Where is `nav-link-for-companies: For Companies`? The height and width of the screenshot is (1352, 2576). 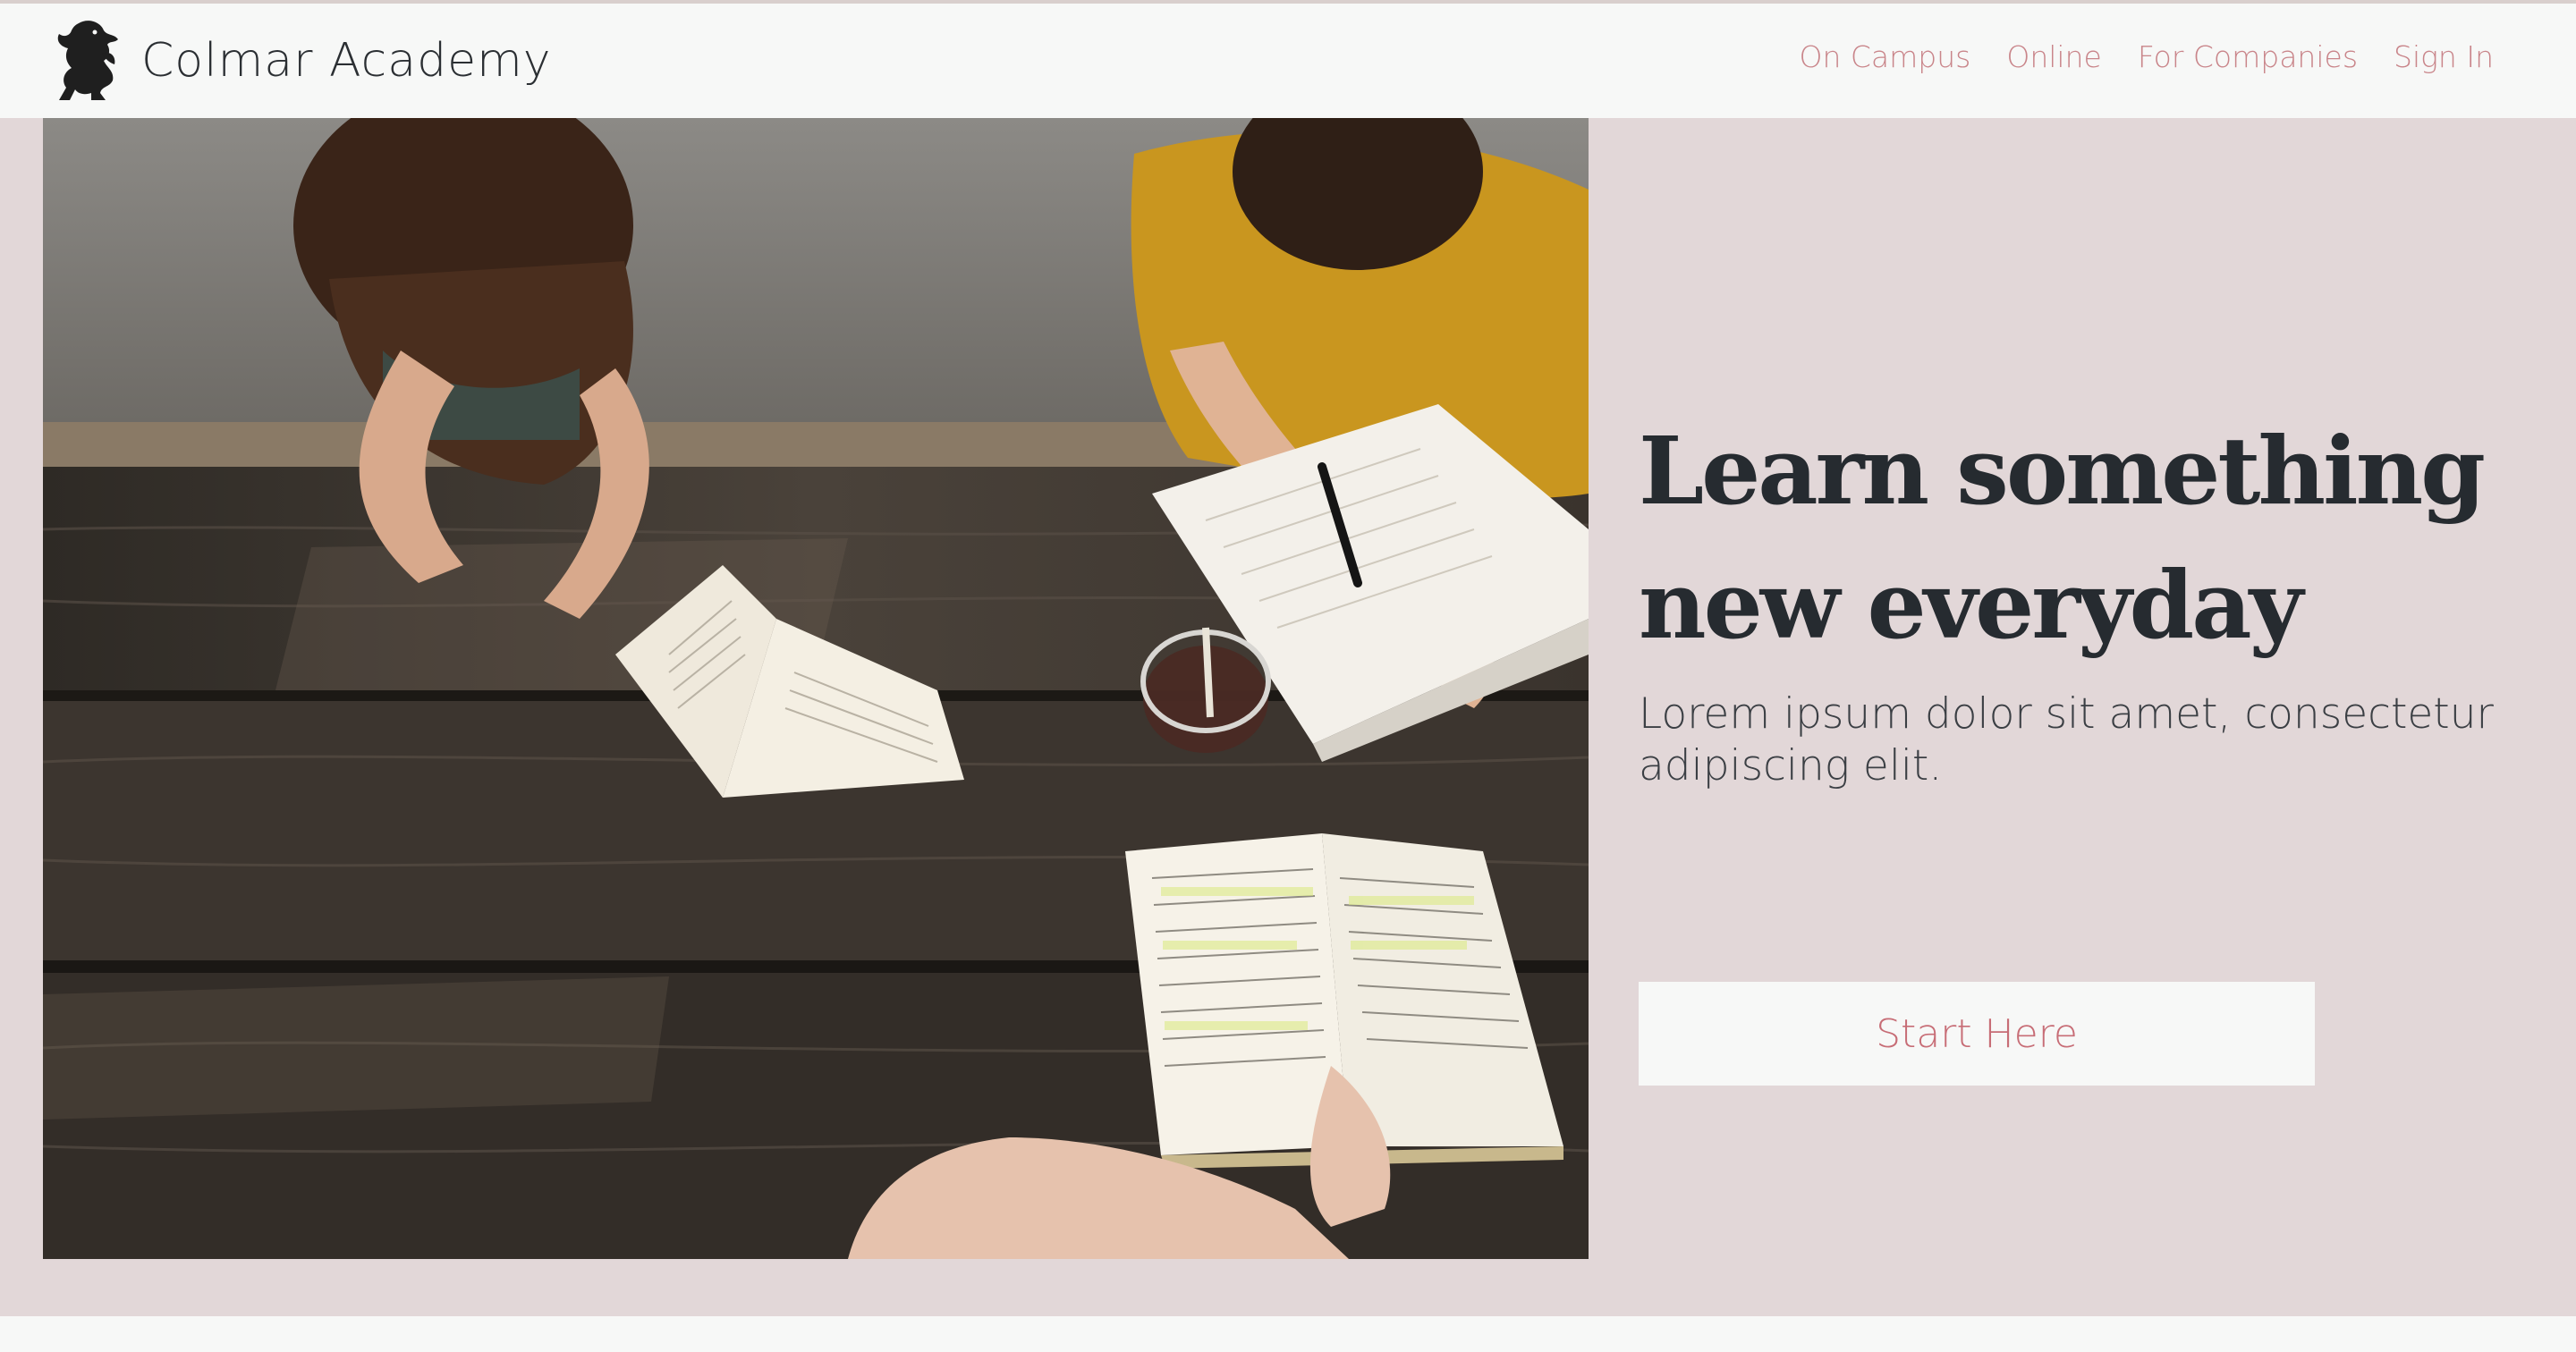 nav-link-for-companies: For Companies is located at coordinates (2248, 56).